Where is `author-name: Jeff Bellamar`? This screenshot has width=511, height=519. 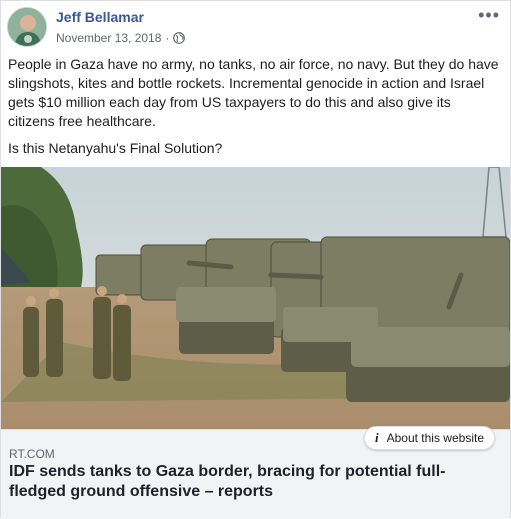
author-name: Jeff Bellamar is located at coordinates (100, 17).